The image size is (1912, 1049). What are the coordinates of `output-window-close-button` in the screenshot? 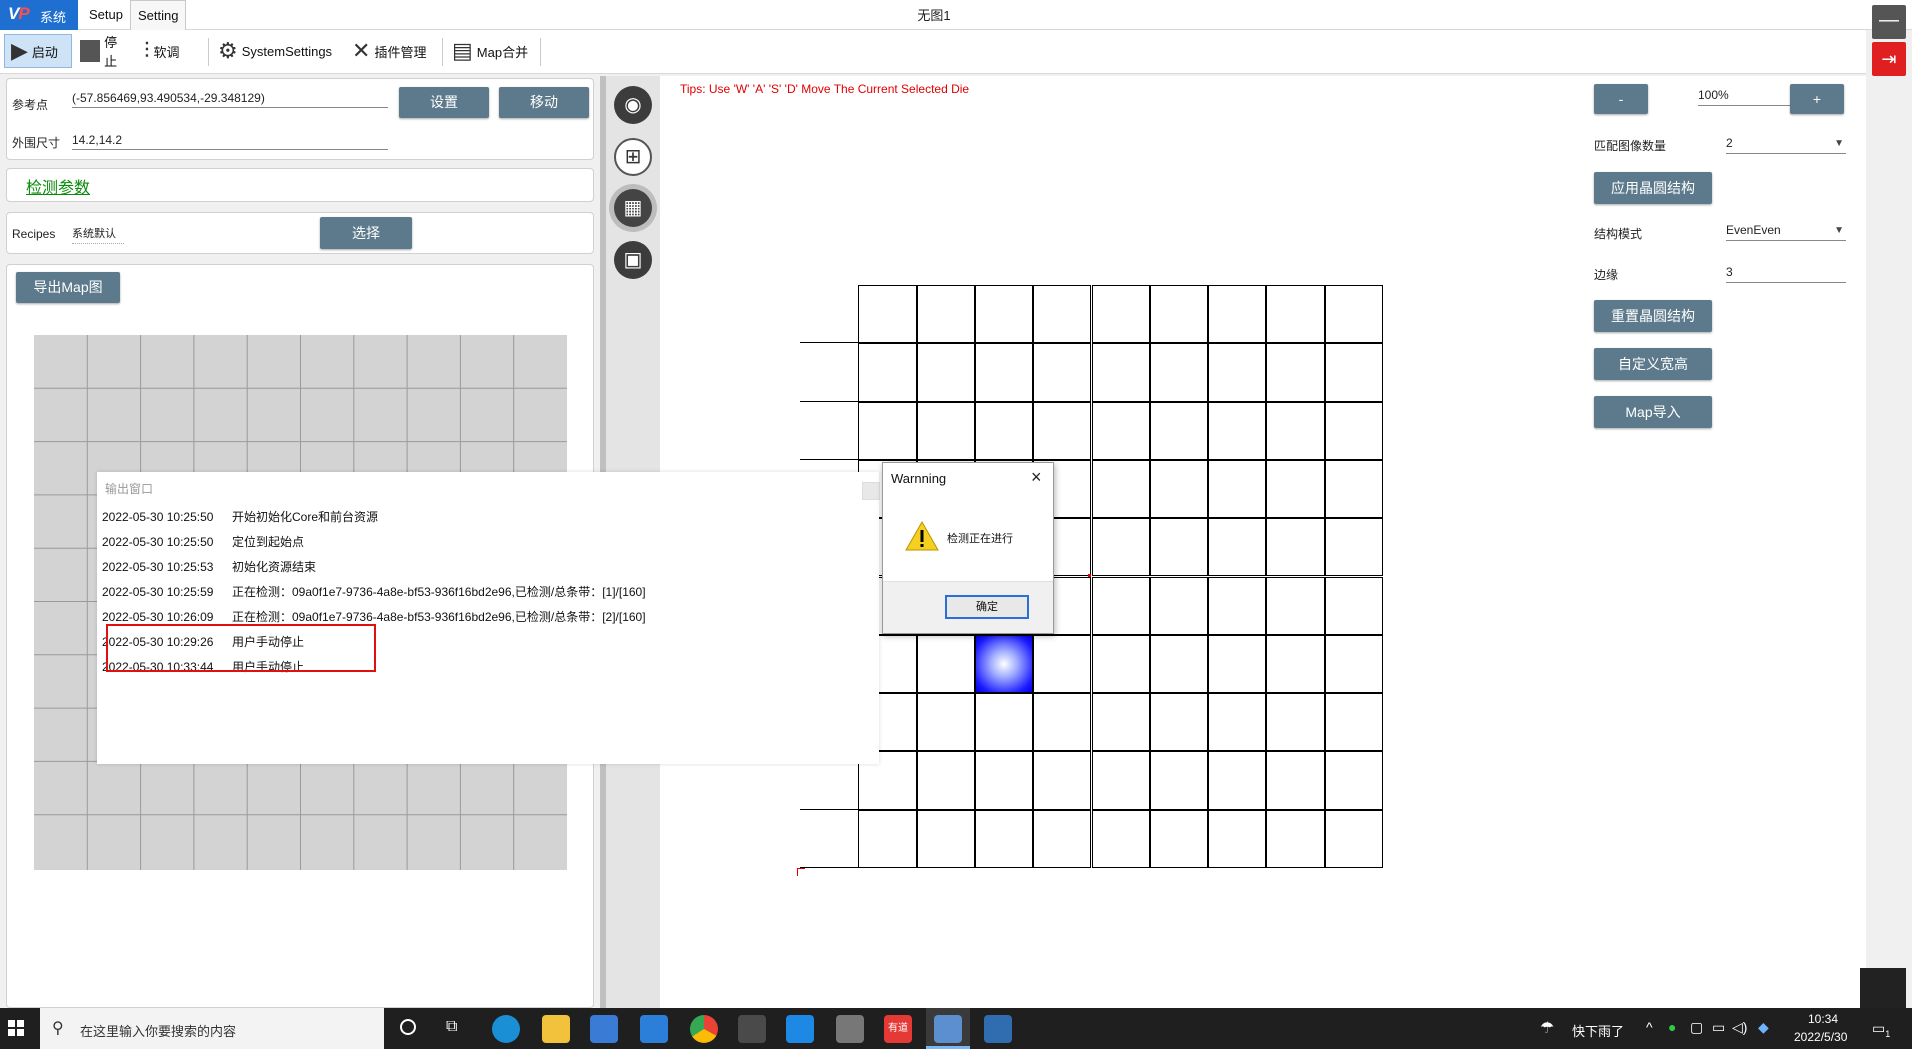 It's located at (871, 491).